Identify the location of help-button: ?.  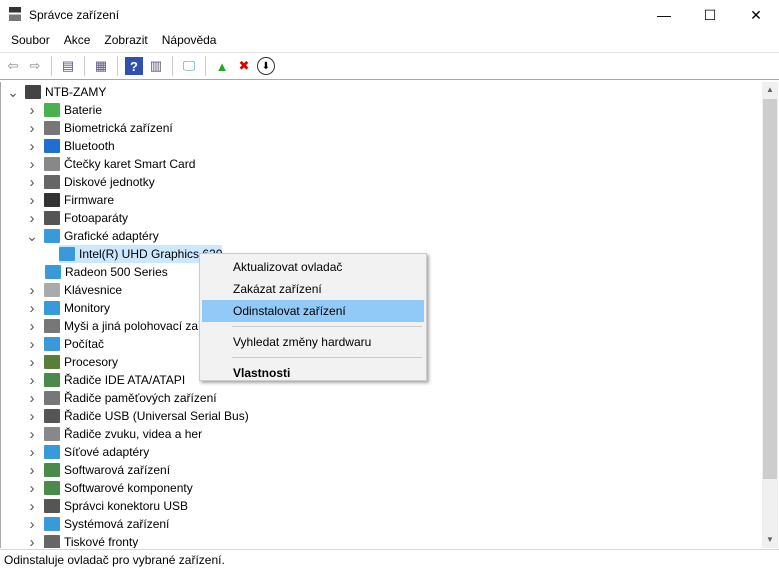
(134, 66).